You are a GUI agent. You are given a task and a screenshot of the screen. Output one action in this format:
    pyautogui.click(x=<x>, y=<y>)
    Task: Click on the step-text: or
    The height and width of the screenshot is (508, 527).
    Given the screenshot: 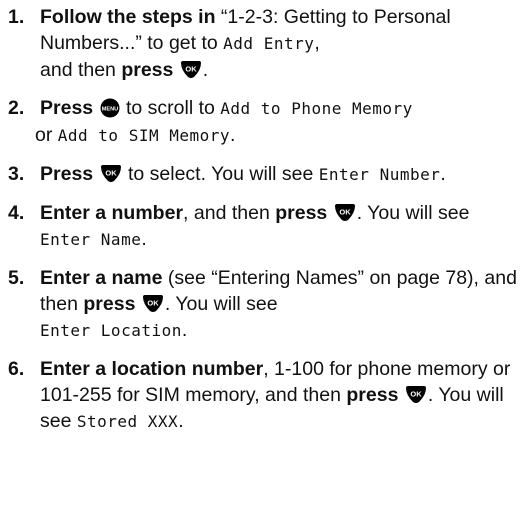 What is the action you would take?
    pyautogui.click(x=46, y=135)
    